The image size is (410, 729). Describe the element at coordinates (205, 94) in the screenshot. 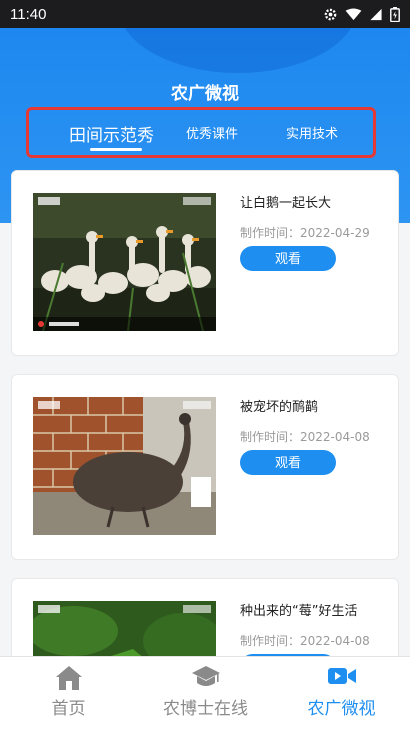

I see `page-title: 农广微视` at that location.